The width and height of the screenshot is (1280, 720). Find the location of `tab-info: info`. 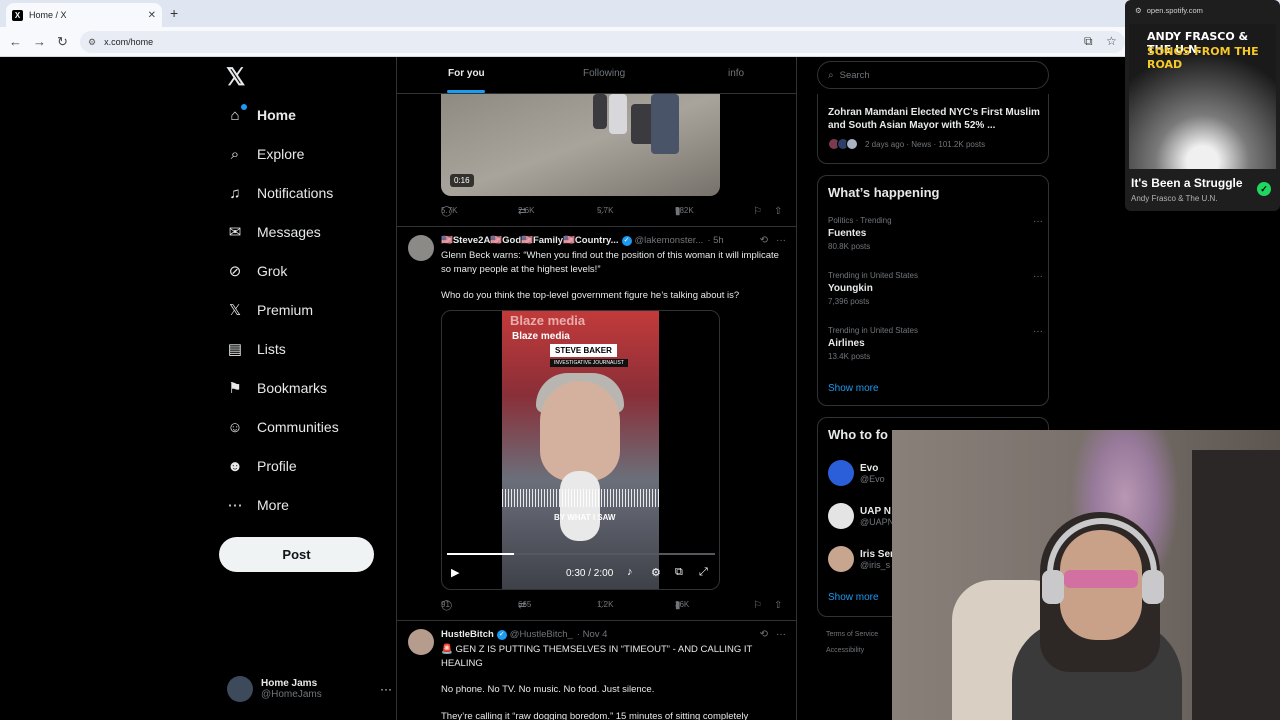

tab-info: info is located at coordinates (736, 73).